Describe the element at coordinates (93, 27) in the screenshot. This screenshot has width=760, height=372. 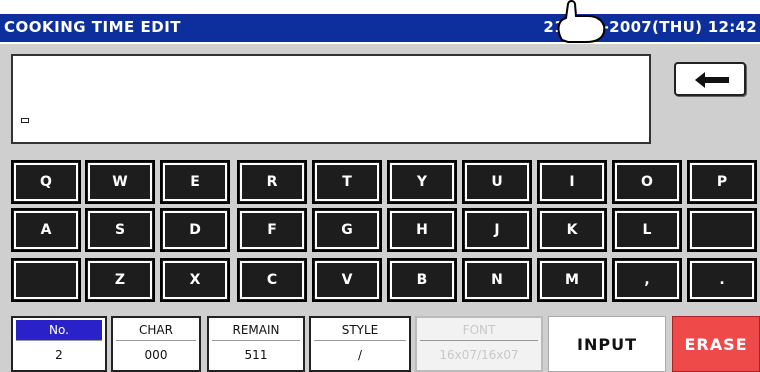
I see `page-title: COOKING TIME EDIT` at that location.